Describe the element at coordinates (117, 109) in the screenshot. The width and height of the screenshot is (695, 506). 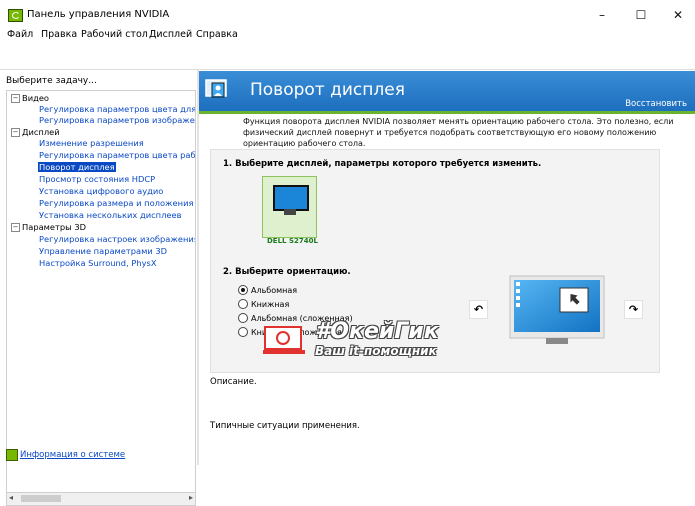
I see `tree-item-video-color: Регулировка параметров цвета для вид` at that location.